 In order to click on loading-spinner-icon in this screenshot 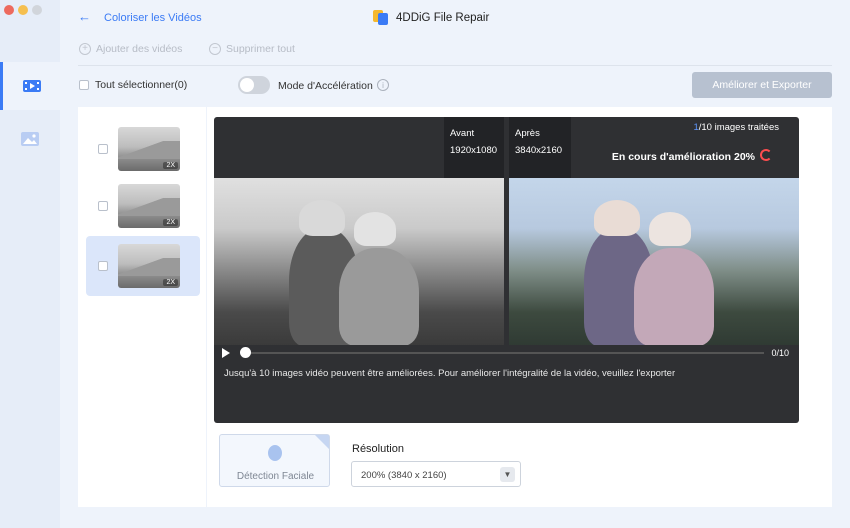, I will do `click(766, 155)`.